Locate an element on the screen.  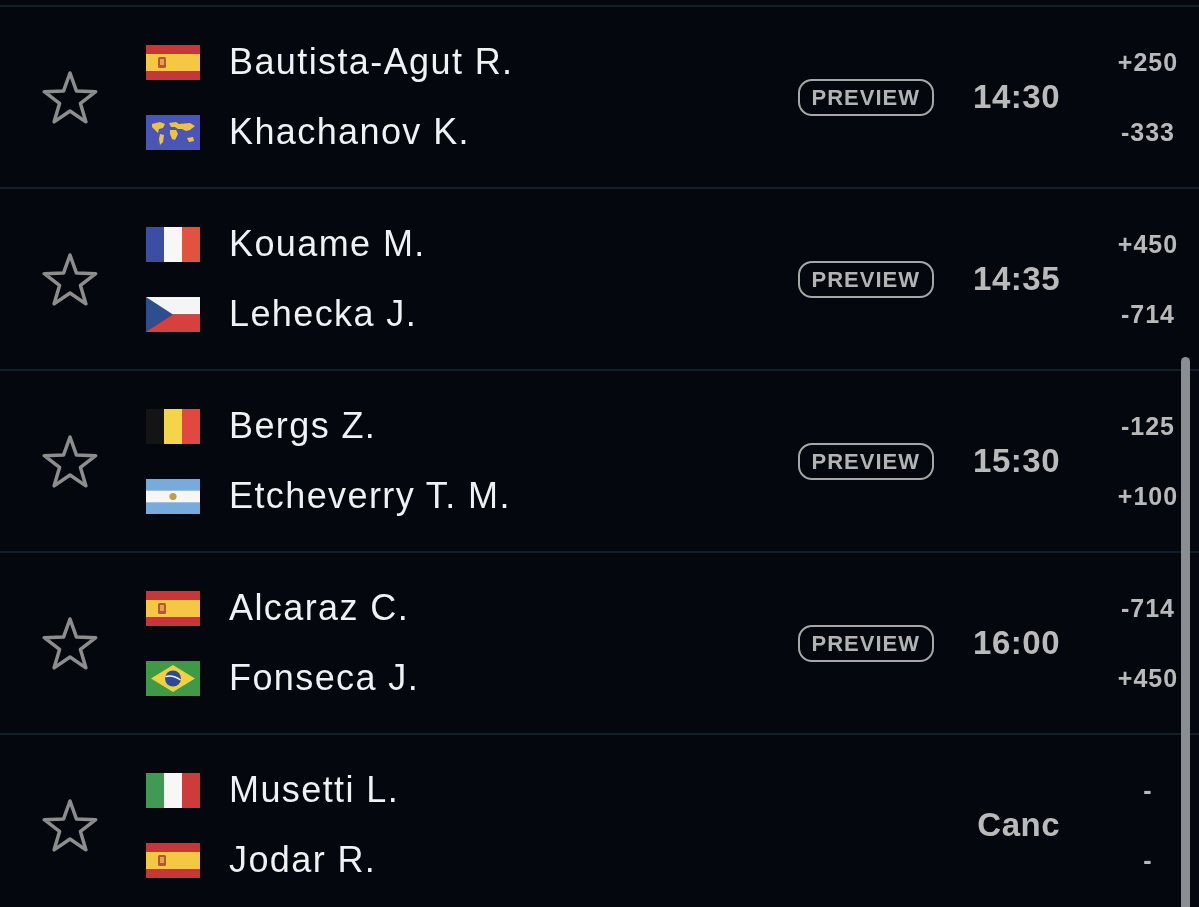
belgium-flag-icon is located at coordinates (173, 426).